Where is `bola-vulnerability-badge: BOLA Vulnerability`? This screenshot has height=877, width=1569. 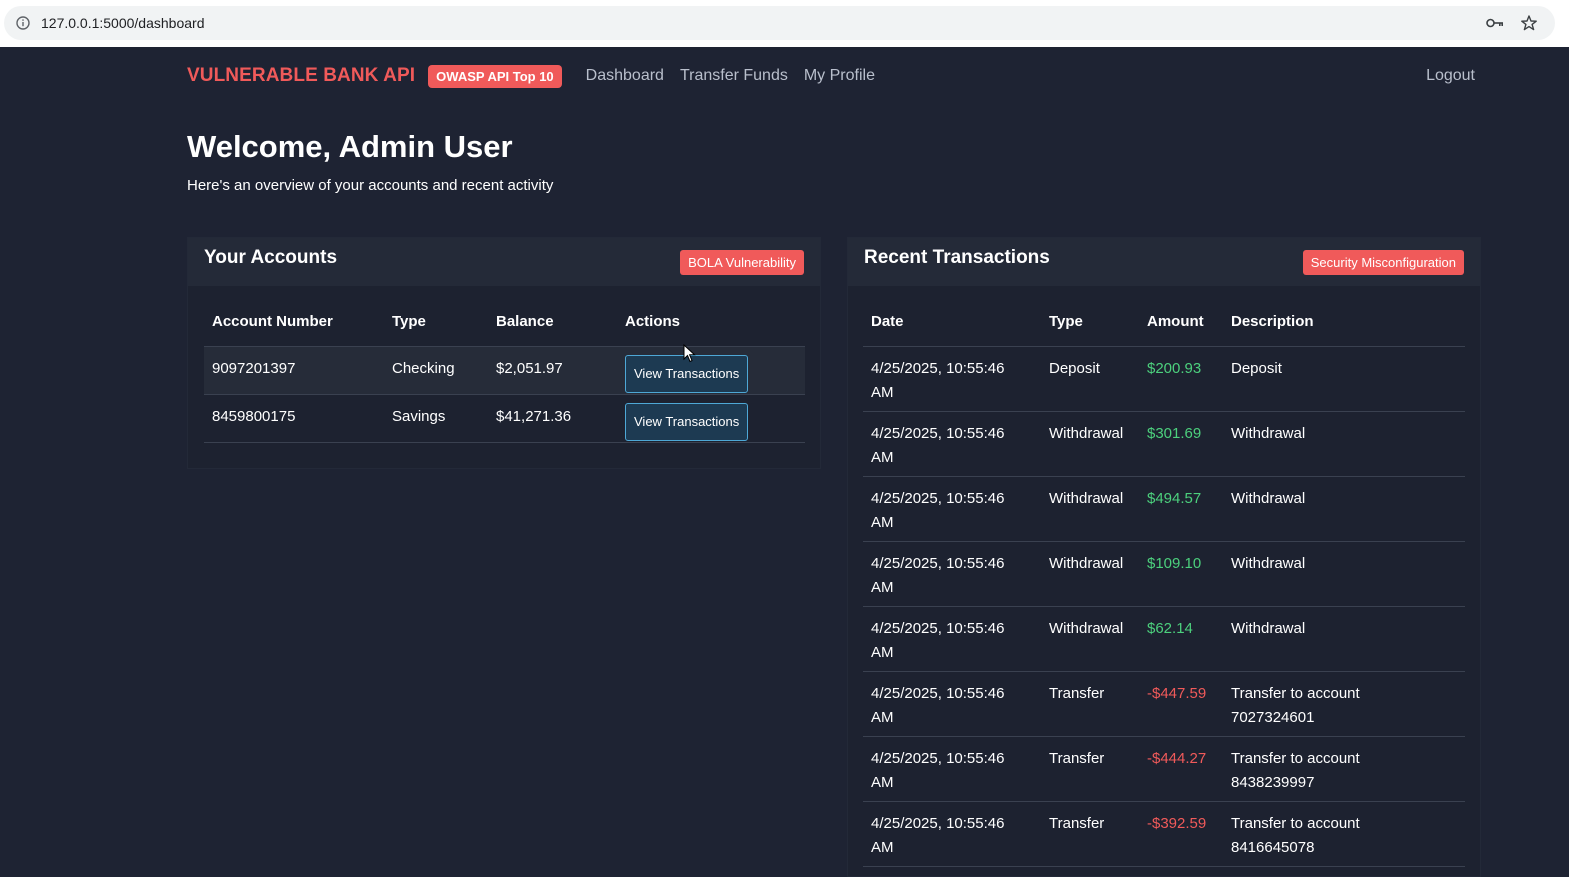 bola-vulnerability-badge: BOLA Vulnerability is located at coordinates (742, 262).